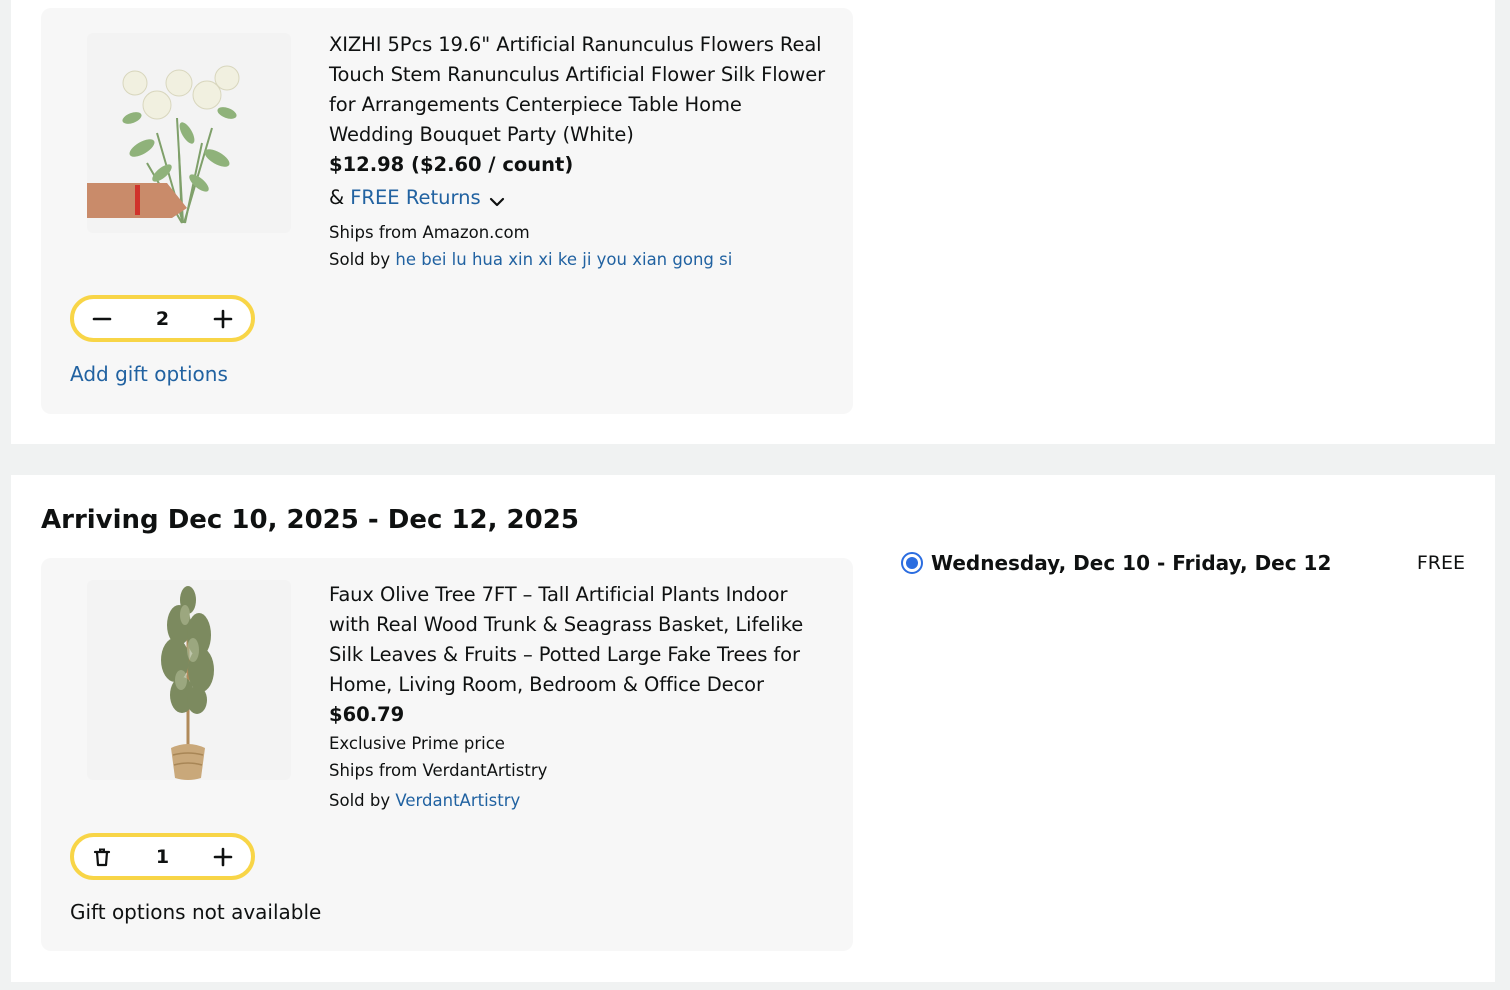  Describe the element at coordinates (579, 800) in the screenshot. I see `sold-by-row: Sold by VerdantArtistry` at that location.